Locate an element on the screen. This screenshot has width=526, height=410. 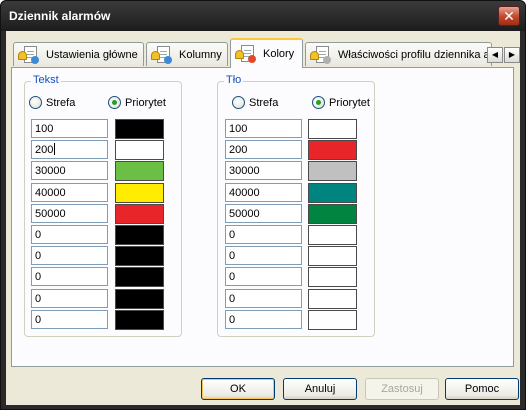
tab-scroll-right-button: ▶ is located at coordinates (512, 55).